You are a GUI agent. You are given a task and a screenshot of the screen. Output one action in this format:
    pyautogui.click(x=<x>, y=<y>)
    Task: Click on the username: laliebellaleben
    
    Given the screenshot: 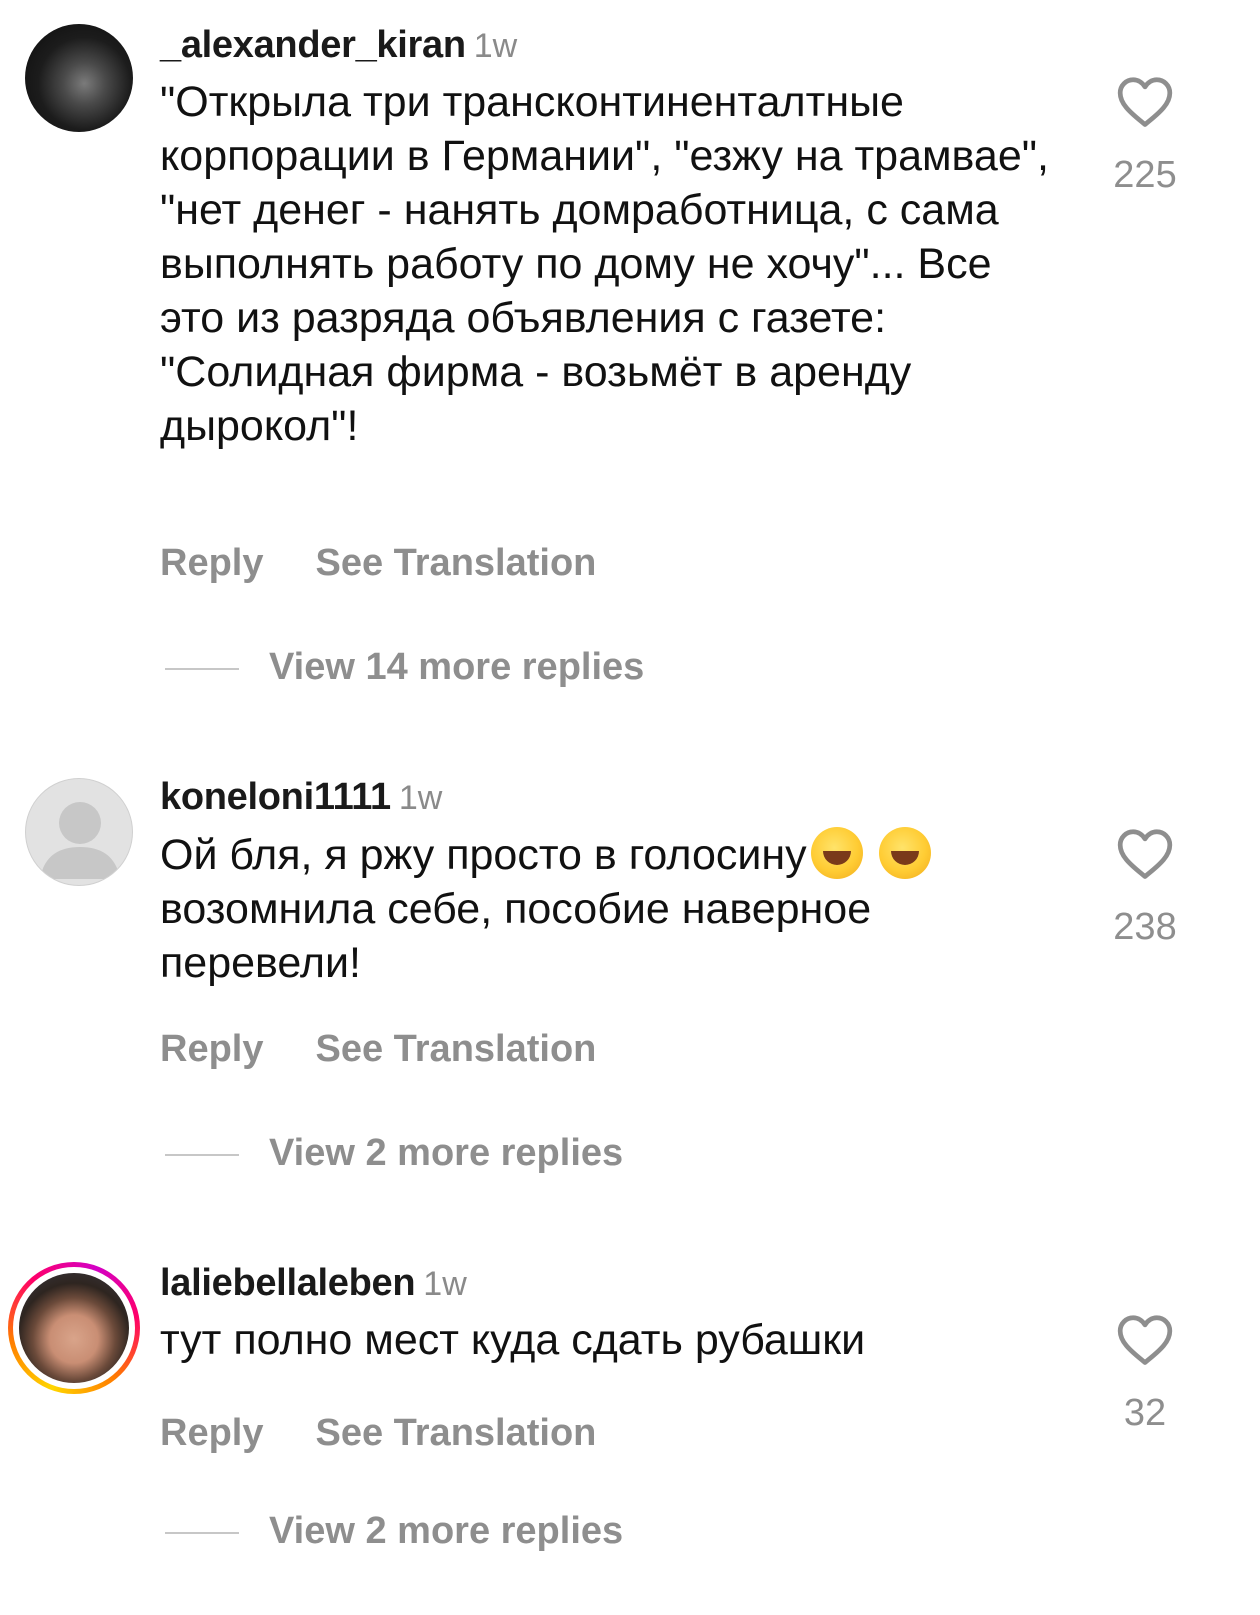 What is the action you would take?
    pyautogui.click(x=288, y=1283)
    